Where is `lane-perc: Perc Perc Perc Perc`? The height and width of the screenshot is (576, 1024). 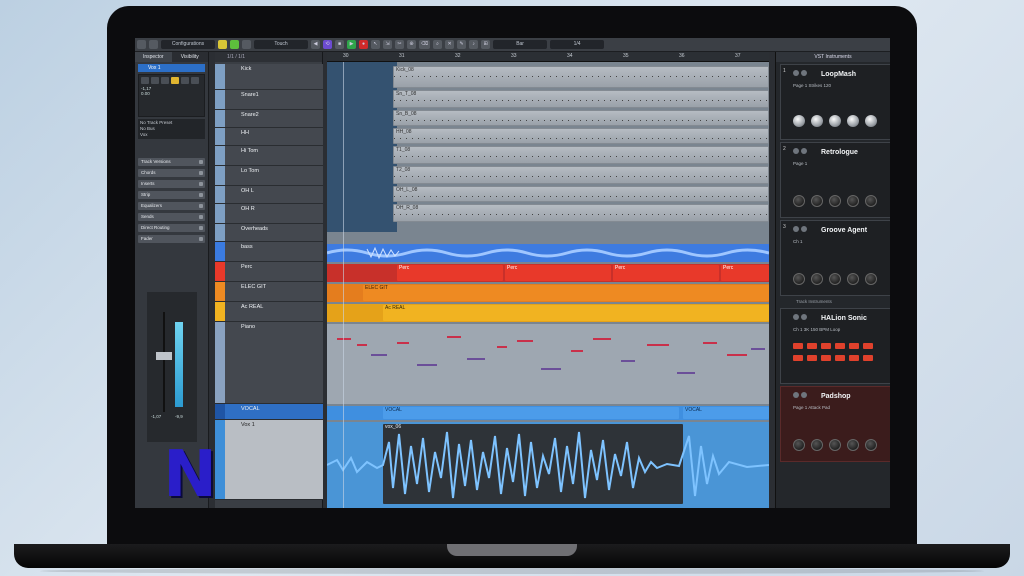 lane-perc: Perc Perc Perc Perc is located at coordinates (548, 273).